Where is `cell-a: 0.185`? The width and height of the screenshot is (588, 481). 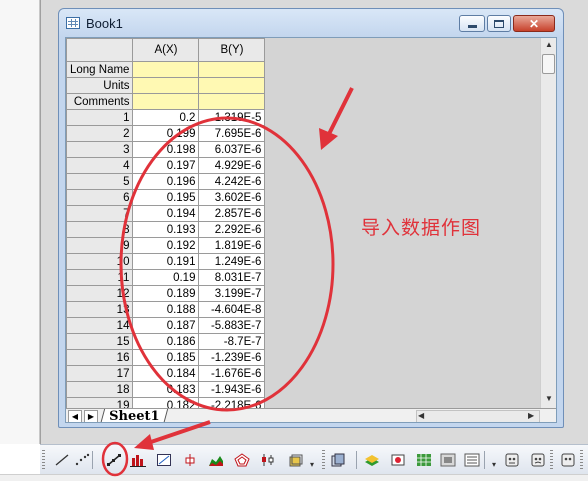 cell-a: 0.185 is located at coordinates (166, 357).